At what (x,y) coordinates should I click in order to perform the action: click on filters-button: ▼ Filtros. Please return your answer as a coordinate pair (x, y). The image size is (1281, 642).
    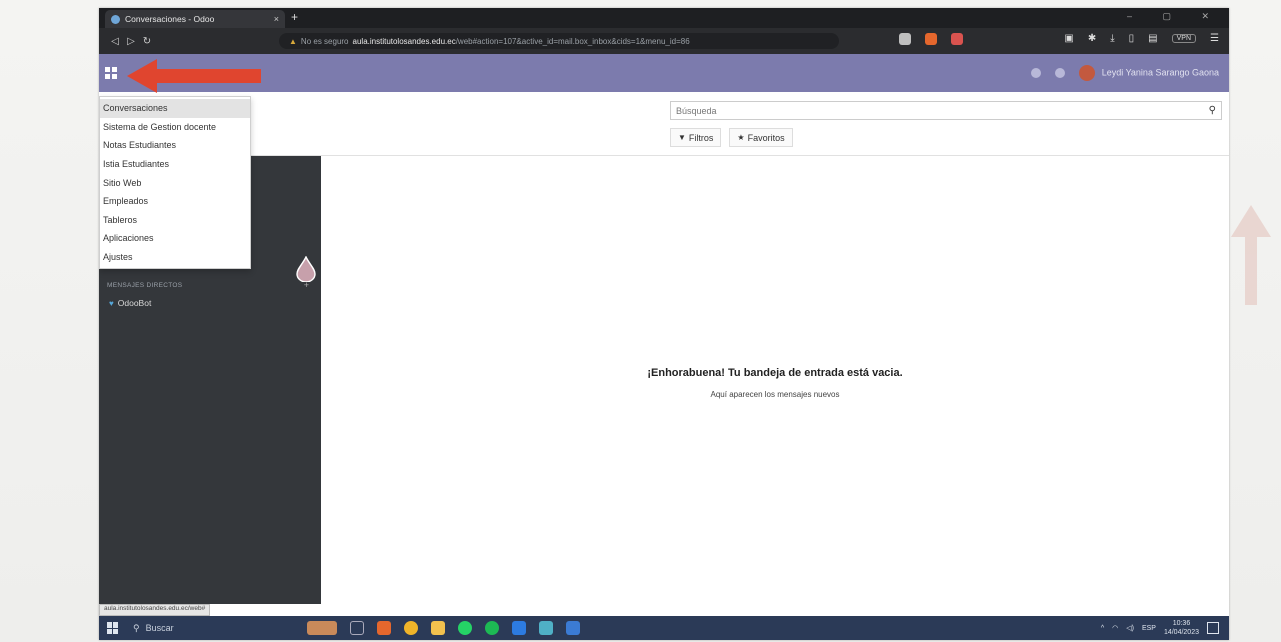
    Looking at the image, I should click on (696, 137).